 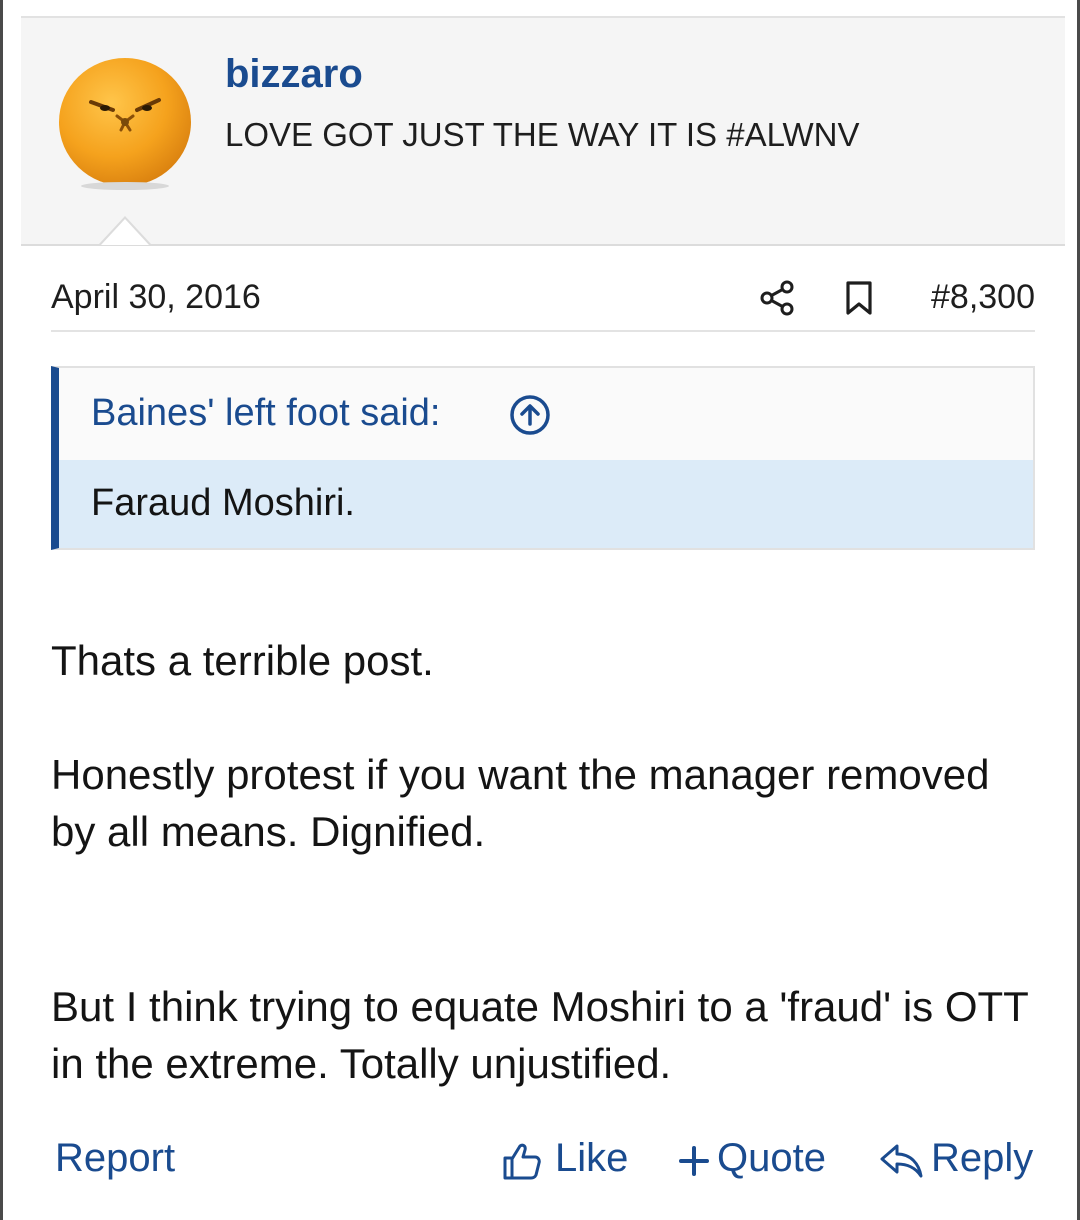 What do you see at coordinates (983, 297) in the screenshot?
I see `post-number: #8,300` at bounding box center [983, 297].